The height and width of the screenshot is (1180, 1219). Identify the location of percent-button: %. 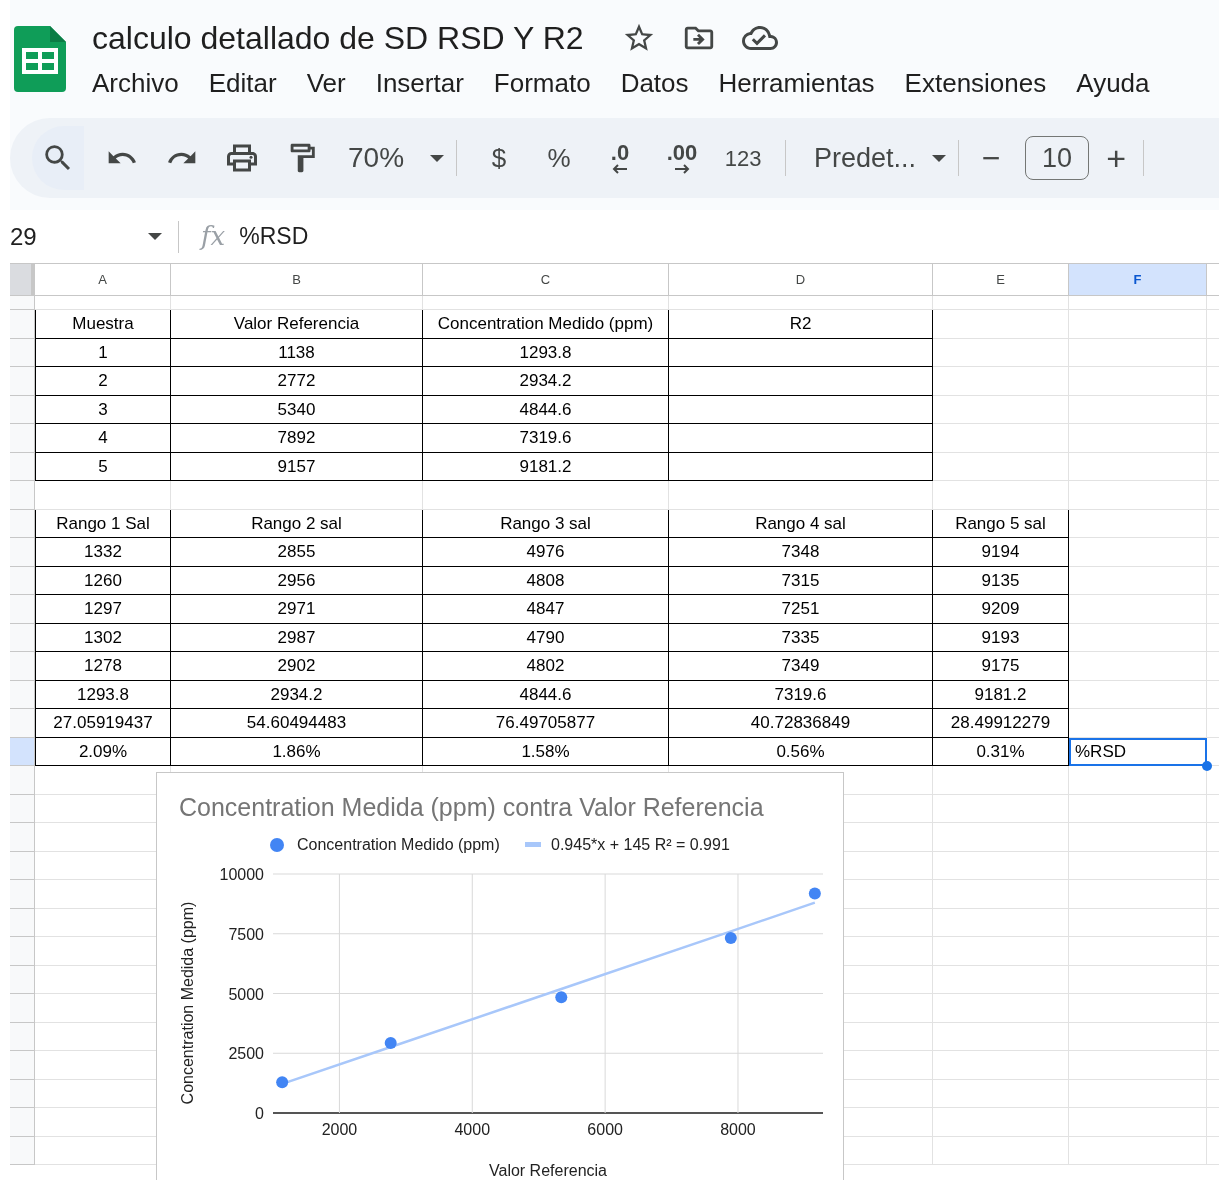
(559, 158).